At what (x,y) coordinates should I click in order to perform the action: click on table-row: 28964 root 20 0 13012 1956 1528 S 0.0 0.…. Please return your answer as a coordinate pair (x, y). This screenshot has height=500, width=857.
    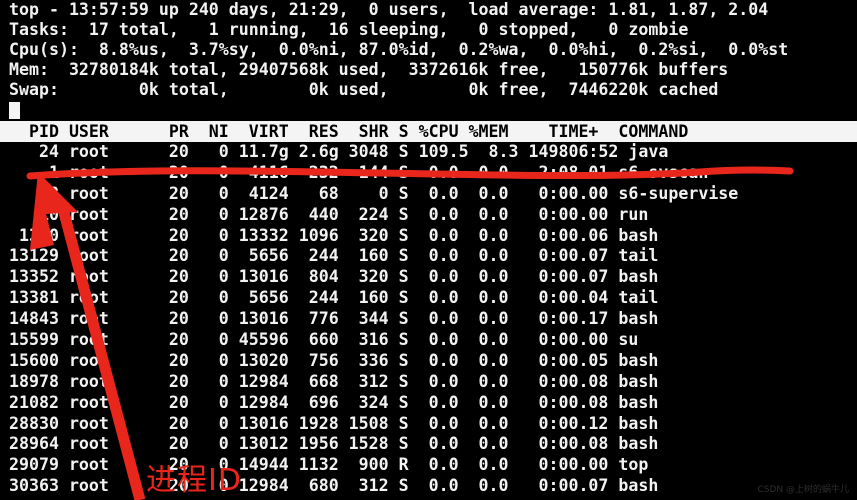
    Looking at the image, I should click on (334, 444).